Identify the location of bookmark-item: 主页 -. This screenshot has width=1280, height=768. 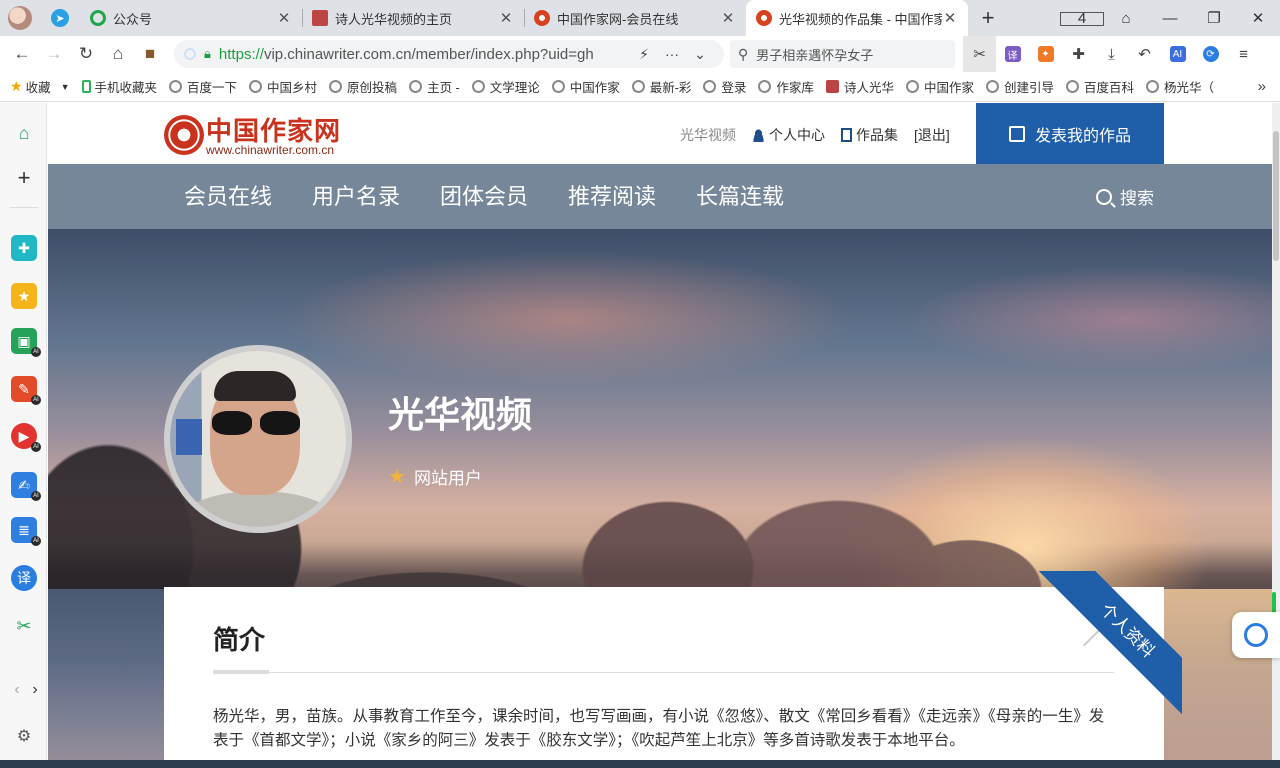
(434, 86).